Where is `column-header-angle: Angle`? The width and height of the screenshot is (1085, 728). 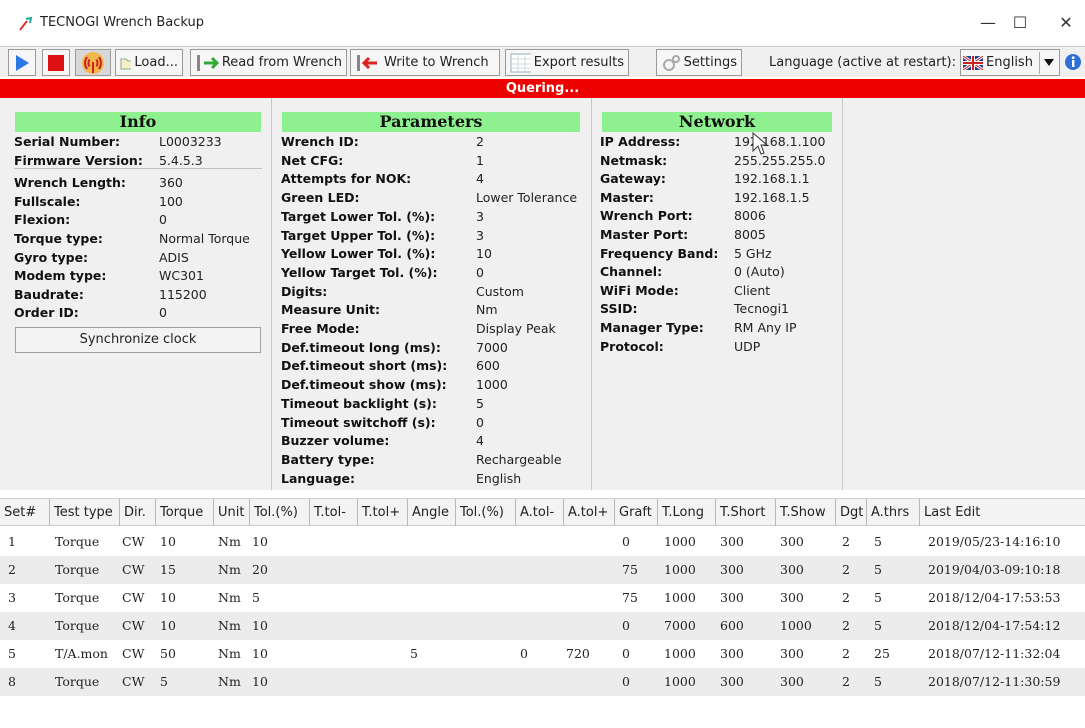
column-header-angle: Angle is located at coordinates (432, 512).